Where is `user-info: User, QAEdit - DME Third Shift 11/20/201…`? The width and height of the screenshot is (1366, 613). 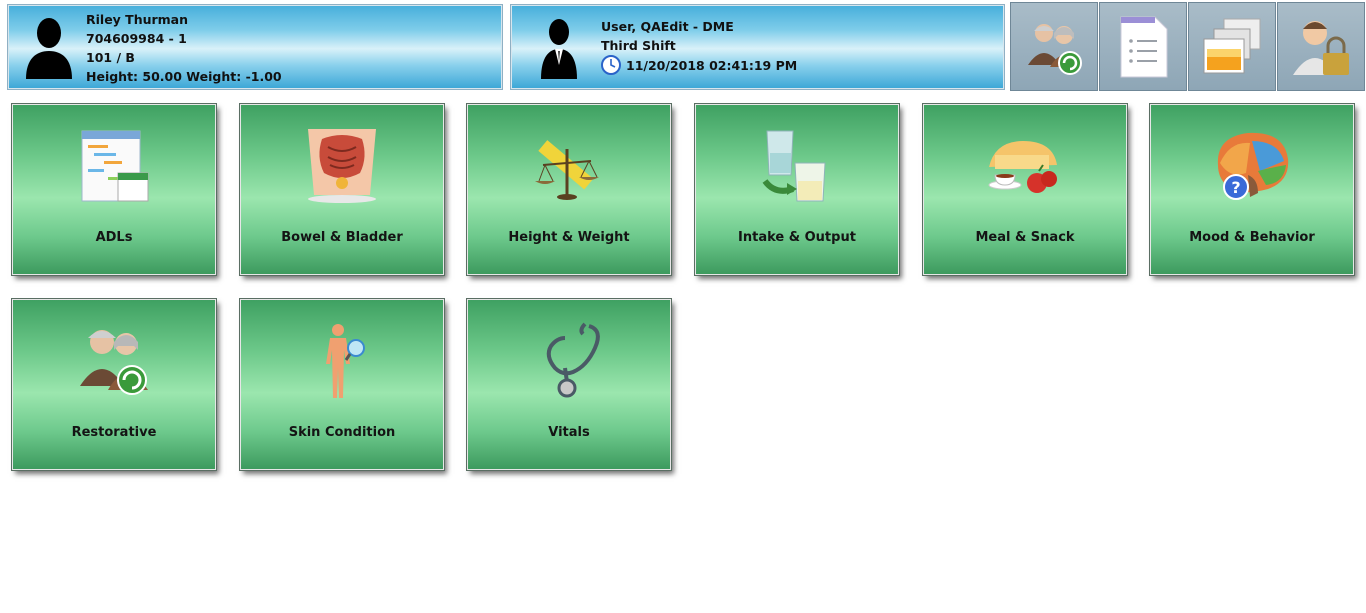 user-info: User, QAEdit - DME Third Shift 11/20/201… is located at coordinates (699, 46).